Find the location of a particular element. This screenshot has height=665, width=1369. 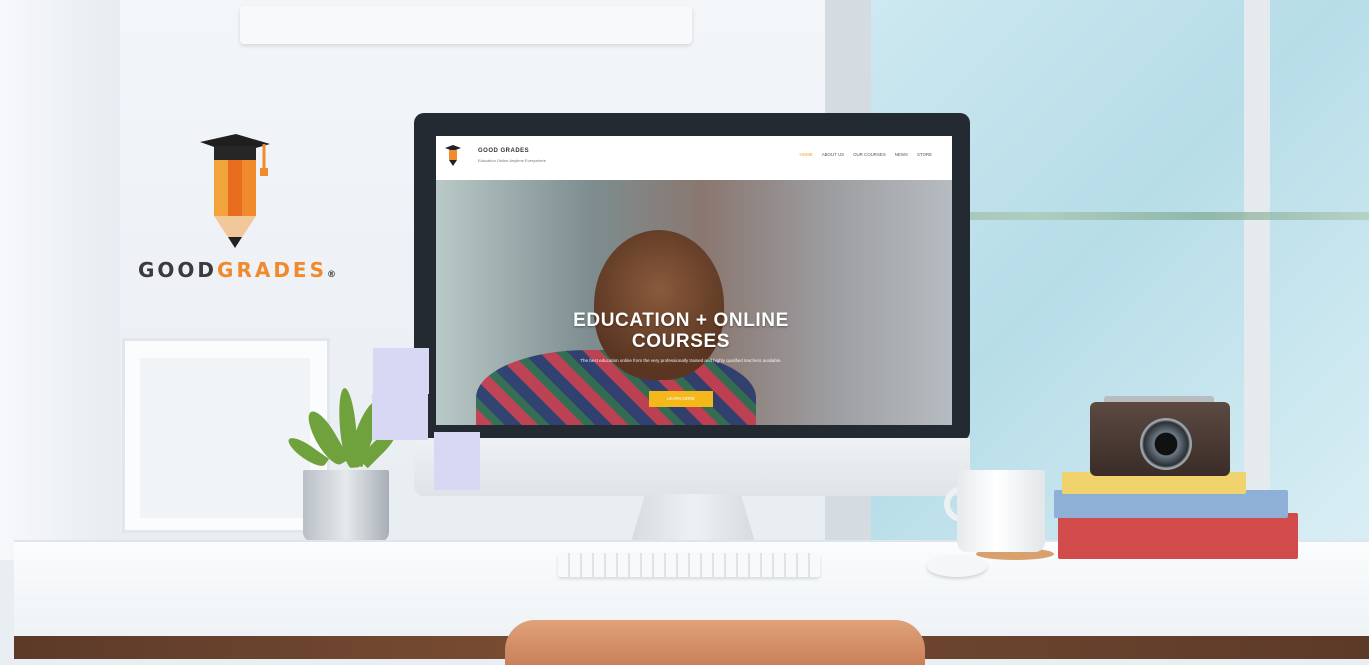

picture-frame-mat is located at coordinates (225, 438).